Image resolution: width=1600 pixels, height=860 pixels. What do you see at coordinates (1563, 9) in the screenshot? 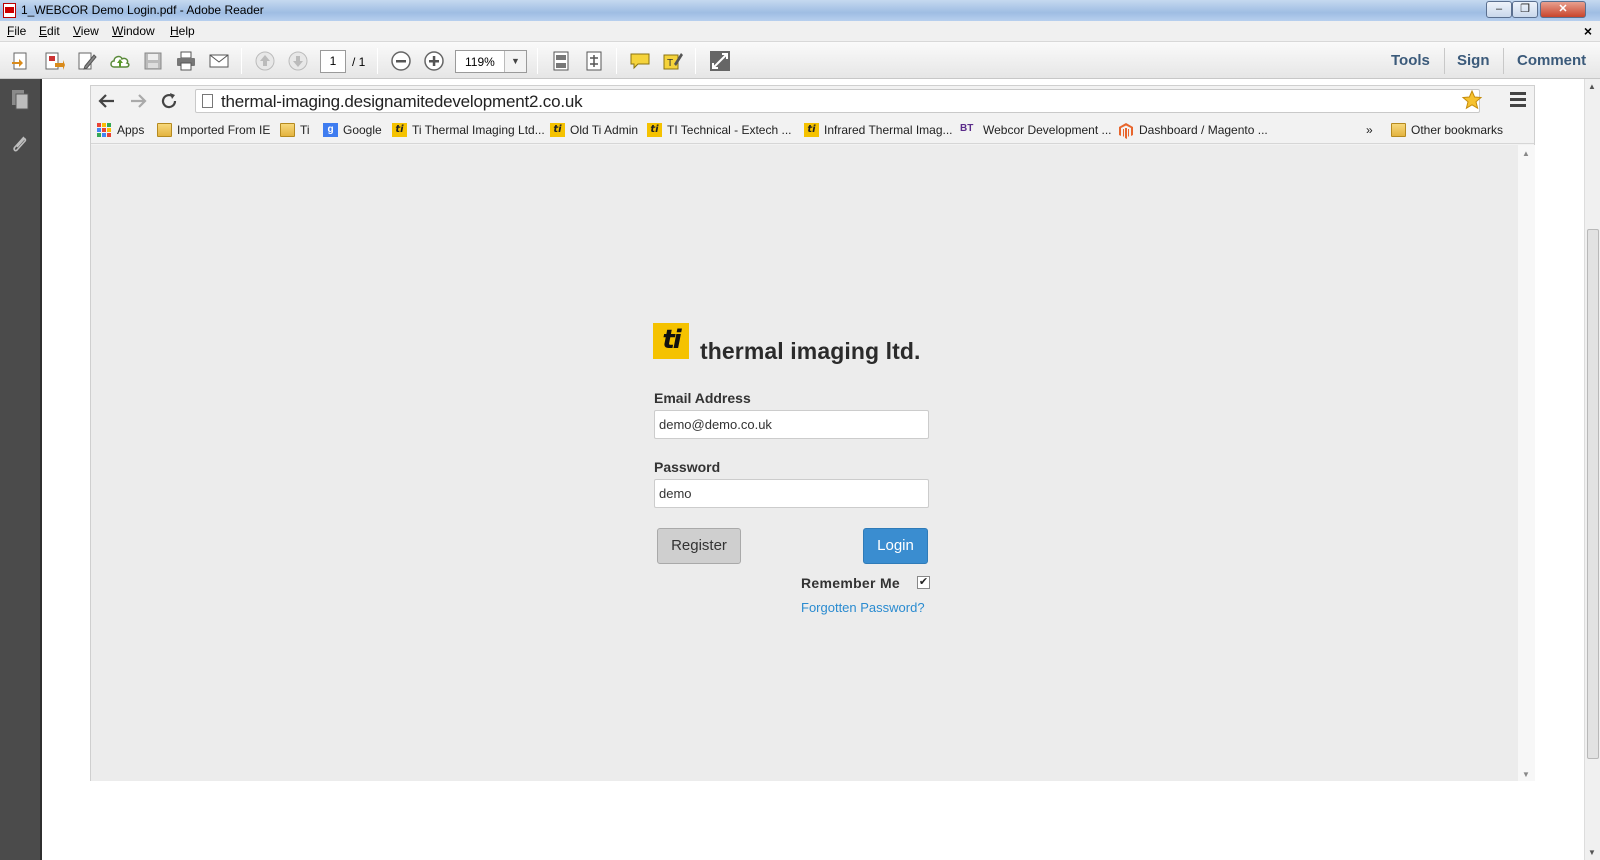
I see `close-window-button: ✕` at bounding box center [1563, 9].